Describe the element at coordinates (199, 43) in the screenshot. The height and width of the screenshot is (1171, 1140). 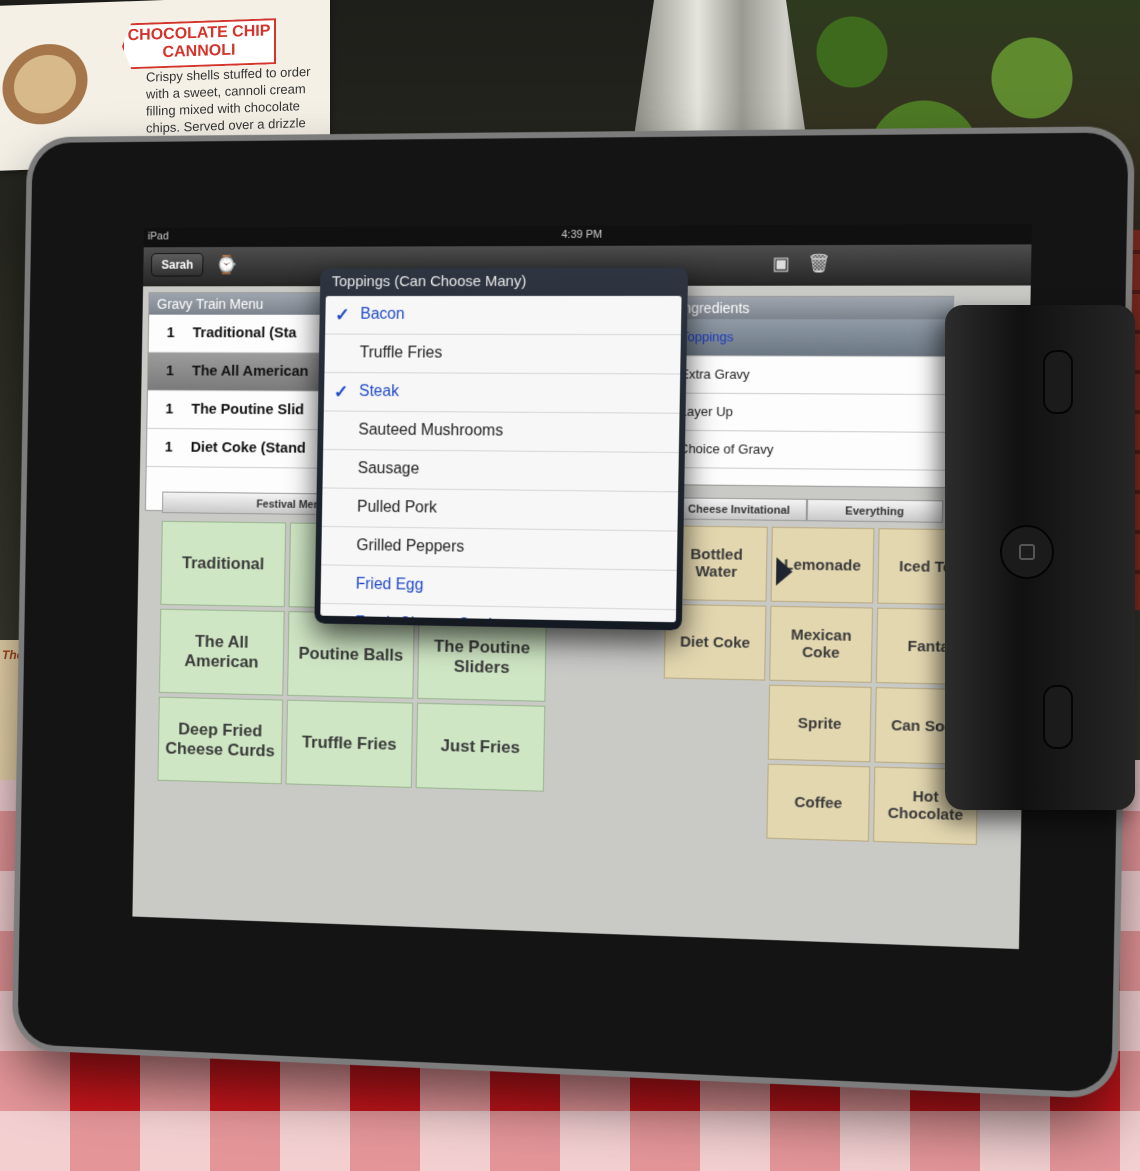
I see `card-title: CHOCOLATE CHIP CANNOLI` at that location.